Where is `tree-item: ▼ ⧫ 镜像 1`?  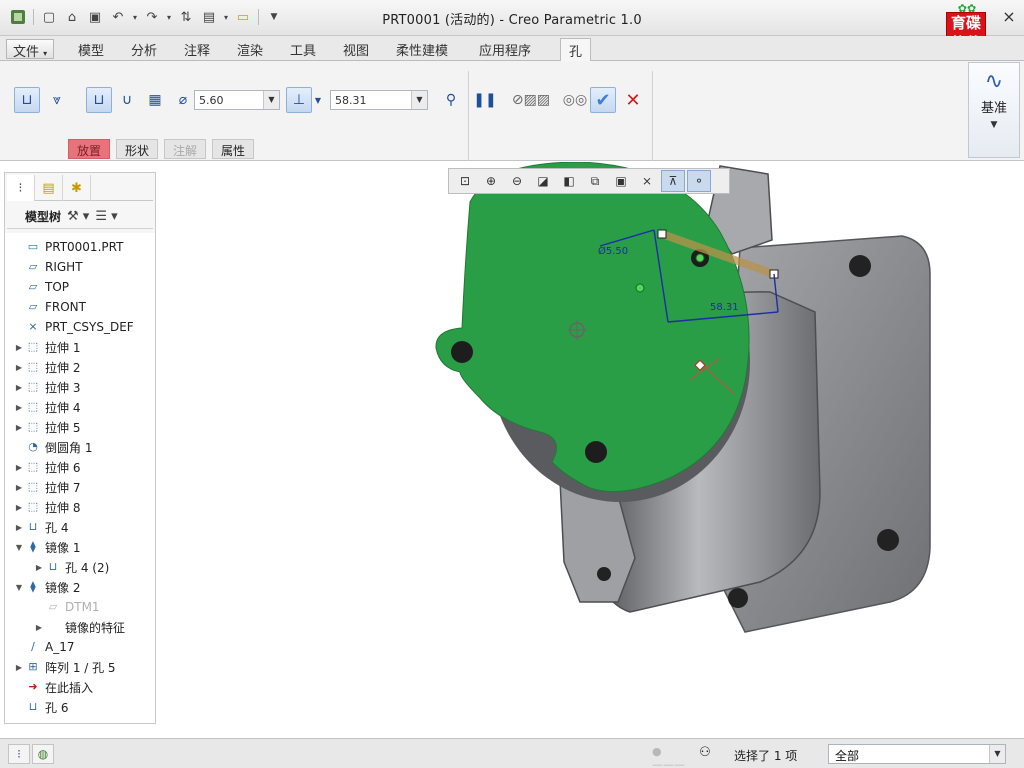
tree-item: ▼ ⧫ 镜像 1 is located at coordinates (80, 547).